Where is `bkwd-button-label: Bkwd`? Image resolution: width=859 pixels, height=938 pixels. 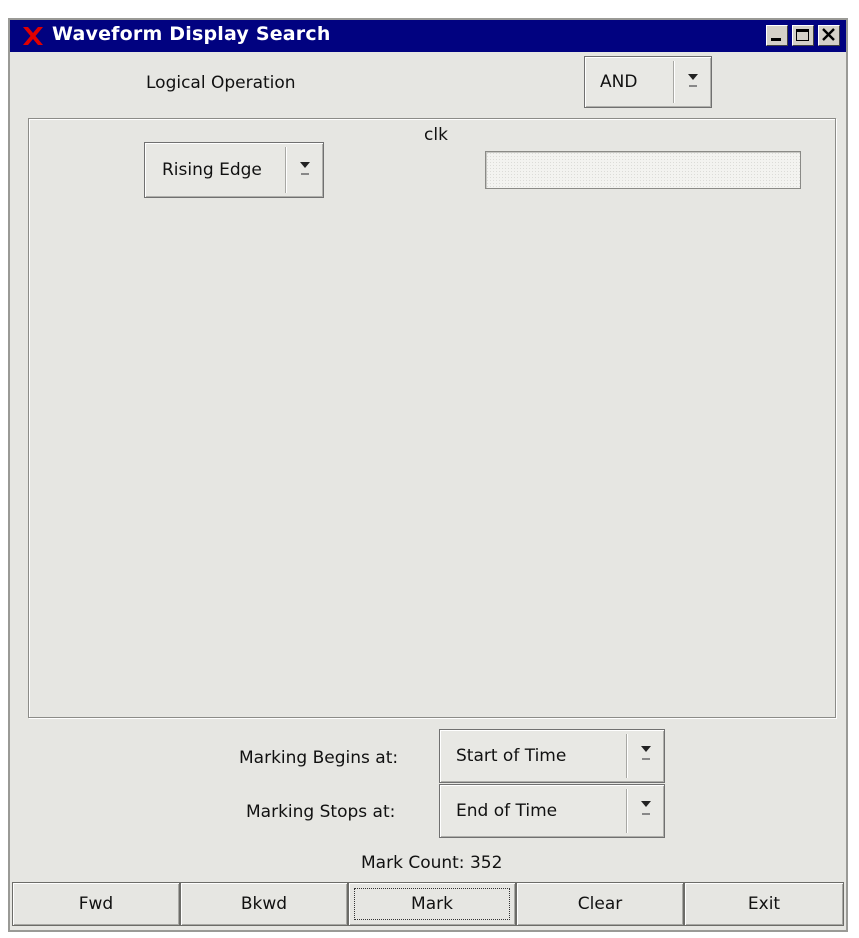
bkwd-button-label: Bkwd is located at coordinates (264, 904).